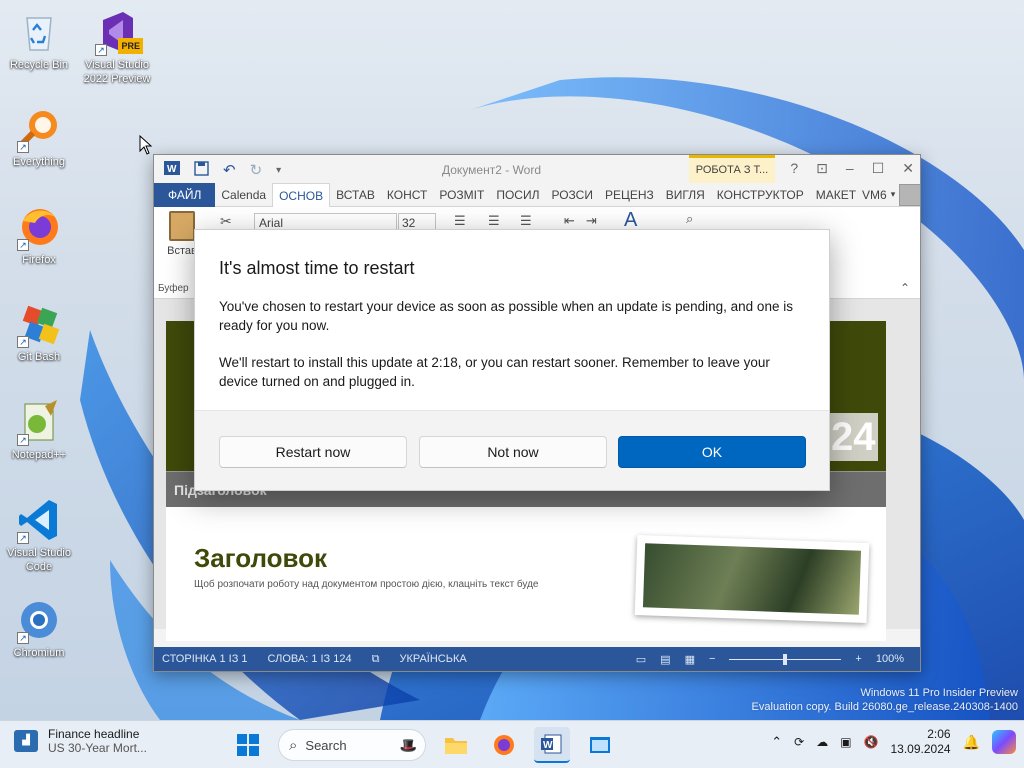  Describe the element at coordinates (971, 742) in the screenshot. I see `notification-icon: 🔔` at that location.